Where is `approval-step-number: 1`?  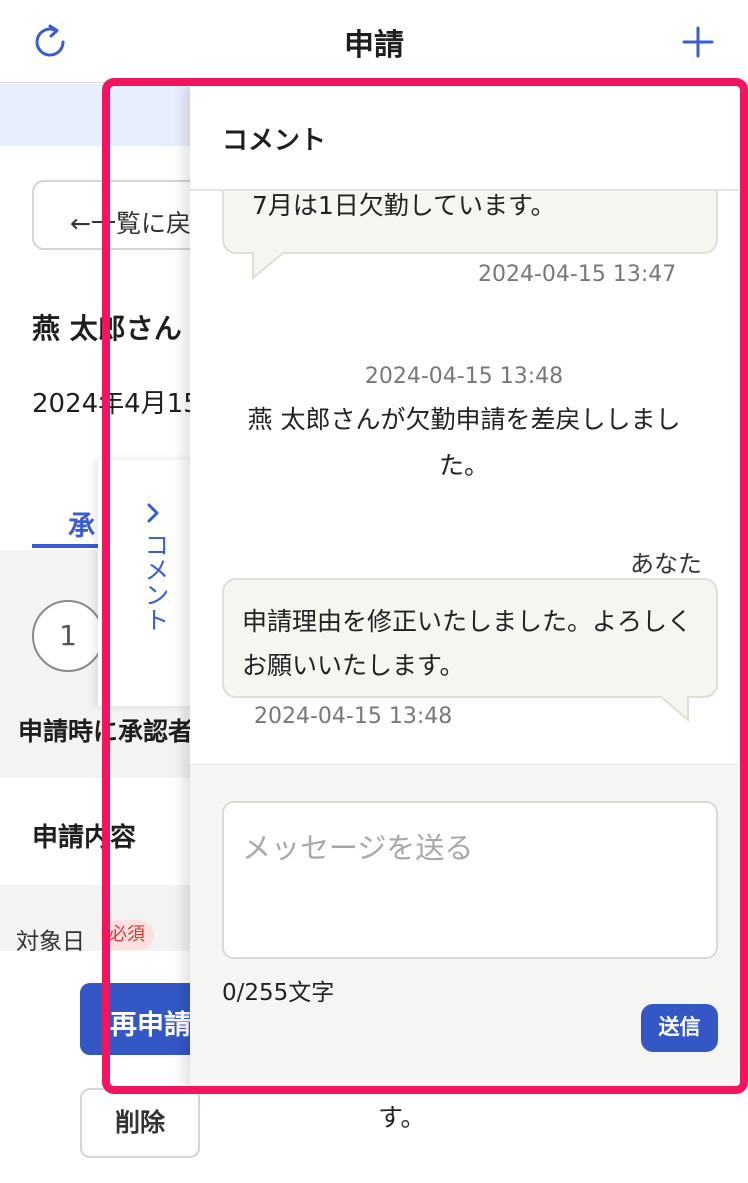 approval-step-number: 1 is located at coordinates (68, 636).